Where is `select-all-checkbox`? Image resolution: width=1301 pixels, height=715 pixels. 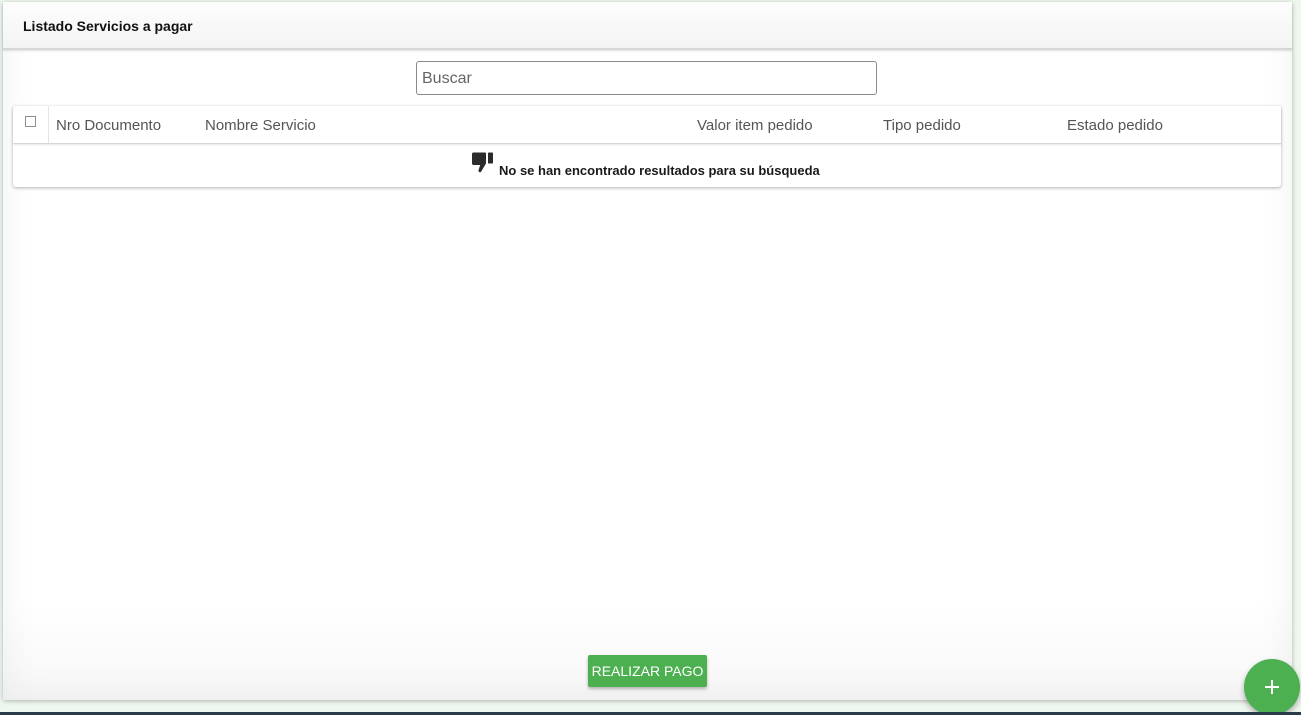
select-all-checkbox is located at coordinates (30, 121).